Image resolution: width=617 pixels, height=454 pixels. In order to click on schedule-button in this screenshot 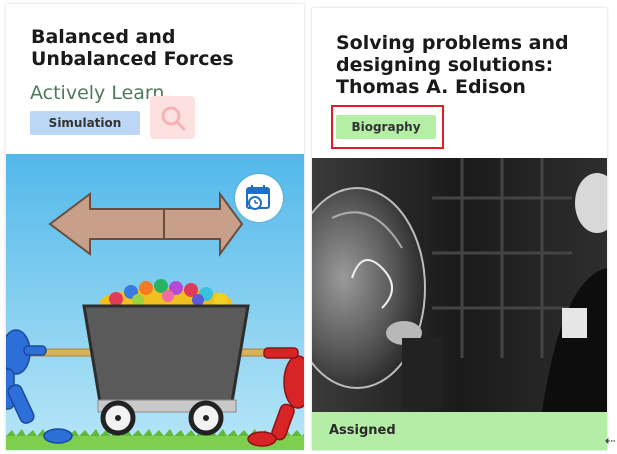, I will do `click(259, 198)`.